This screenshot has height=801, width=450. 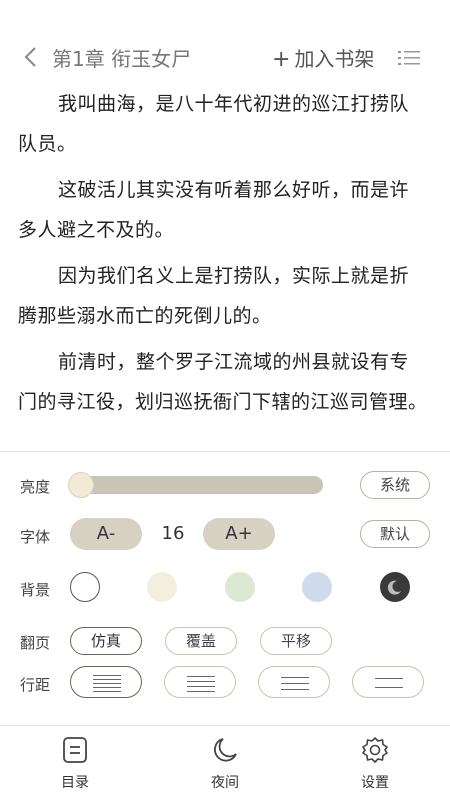 I want to click on page-turn-label: 翻页, so click(x=35, y=643).